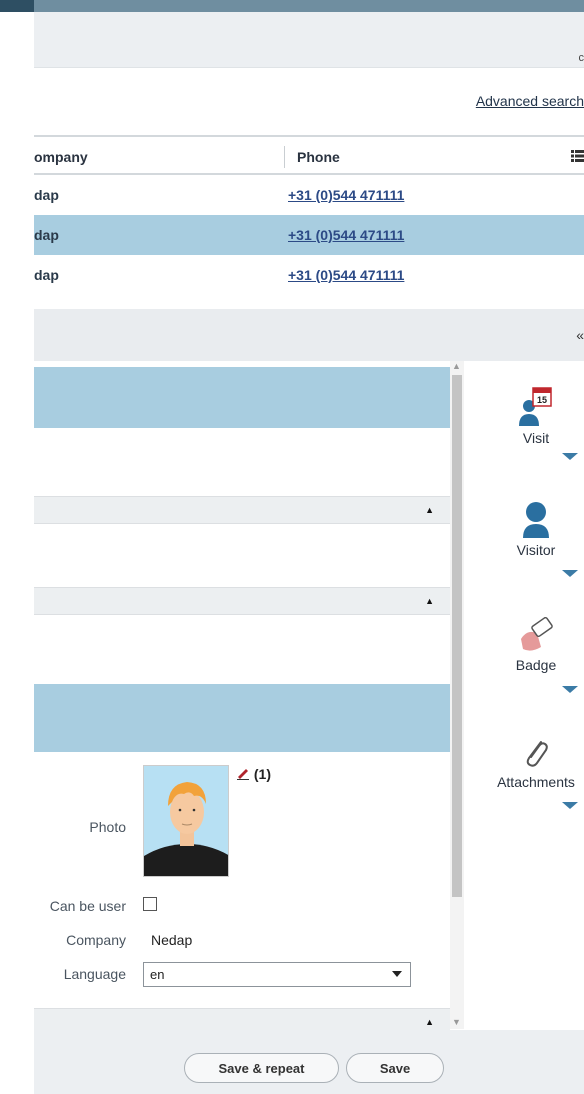 The height and width of the screenshot is (1094, 584). I want to click on side-item-label: Visit, so click(536, 438).